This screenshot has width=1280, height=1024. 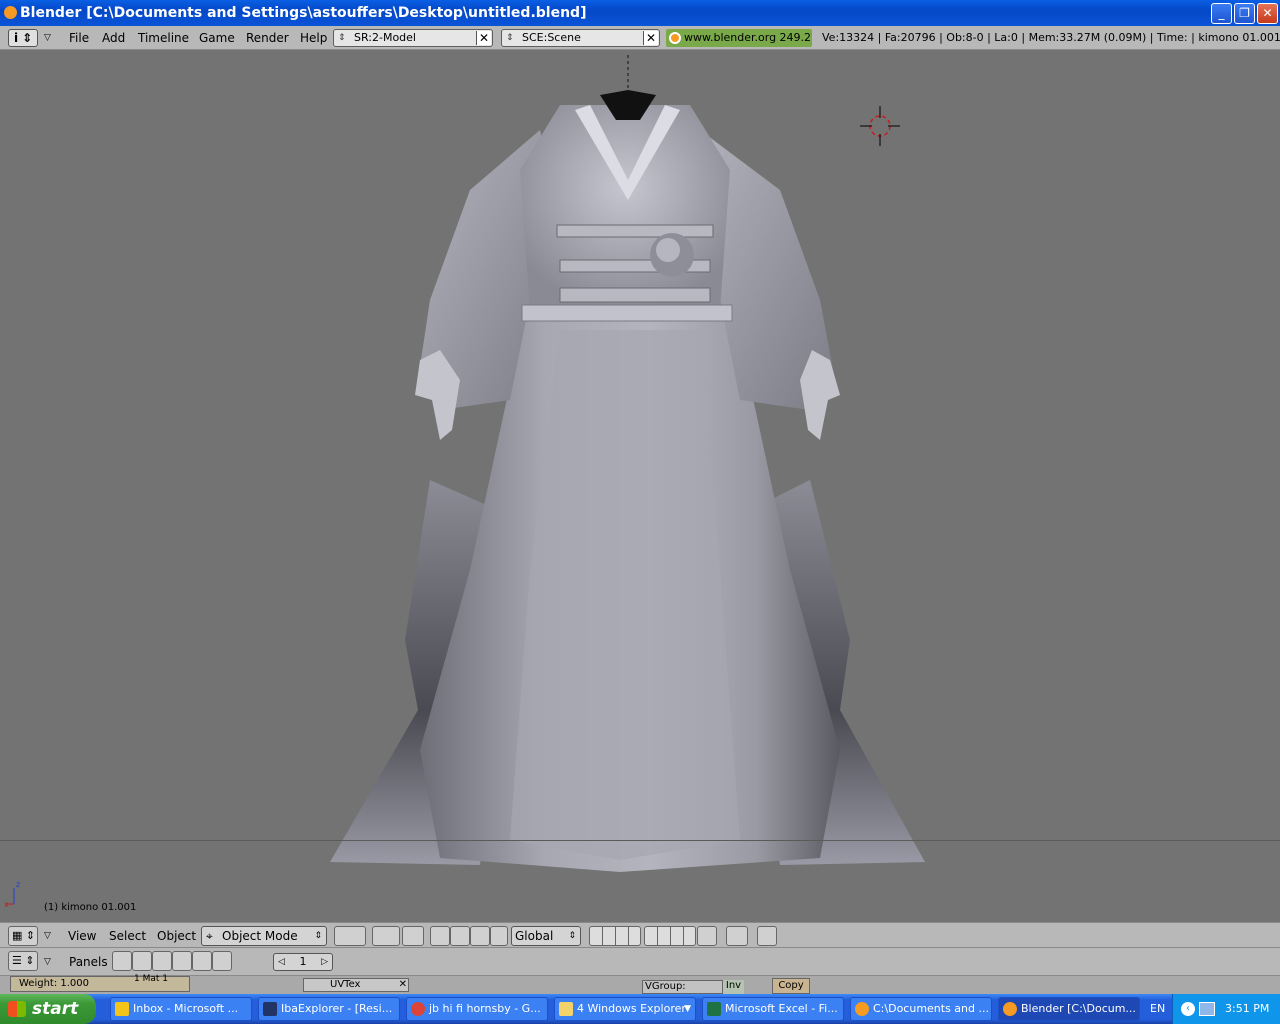 I want to click on scene-context-icon, so click(x=222, y=961).